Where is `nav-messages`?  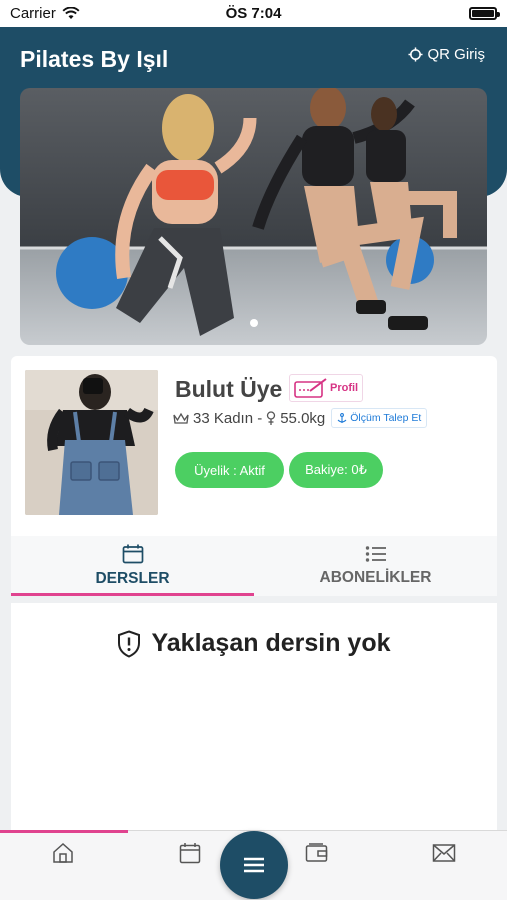
nav-messages is located at coordinates (444, 853).